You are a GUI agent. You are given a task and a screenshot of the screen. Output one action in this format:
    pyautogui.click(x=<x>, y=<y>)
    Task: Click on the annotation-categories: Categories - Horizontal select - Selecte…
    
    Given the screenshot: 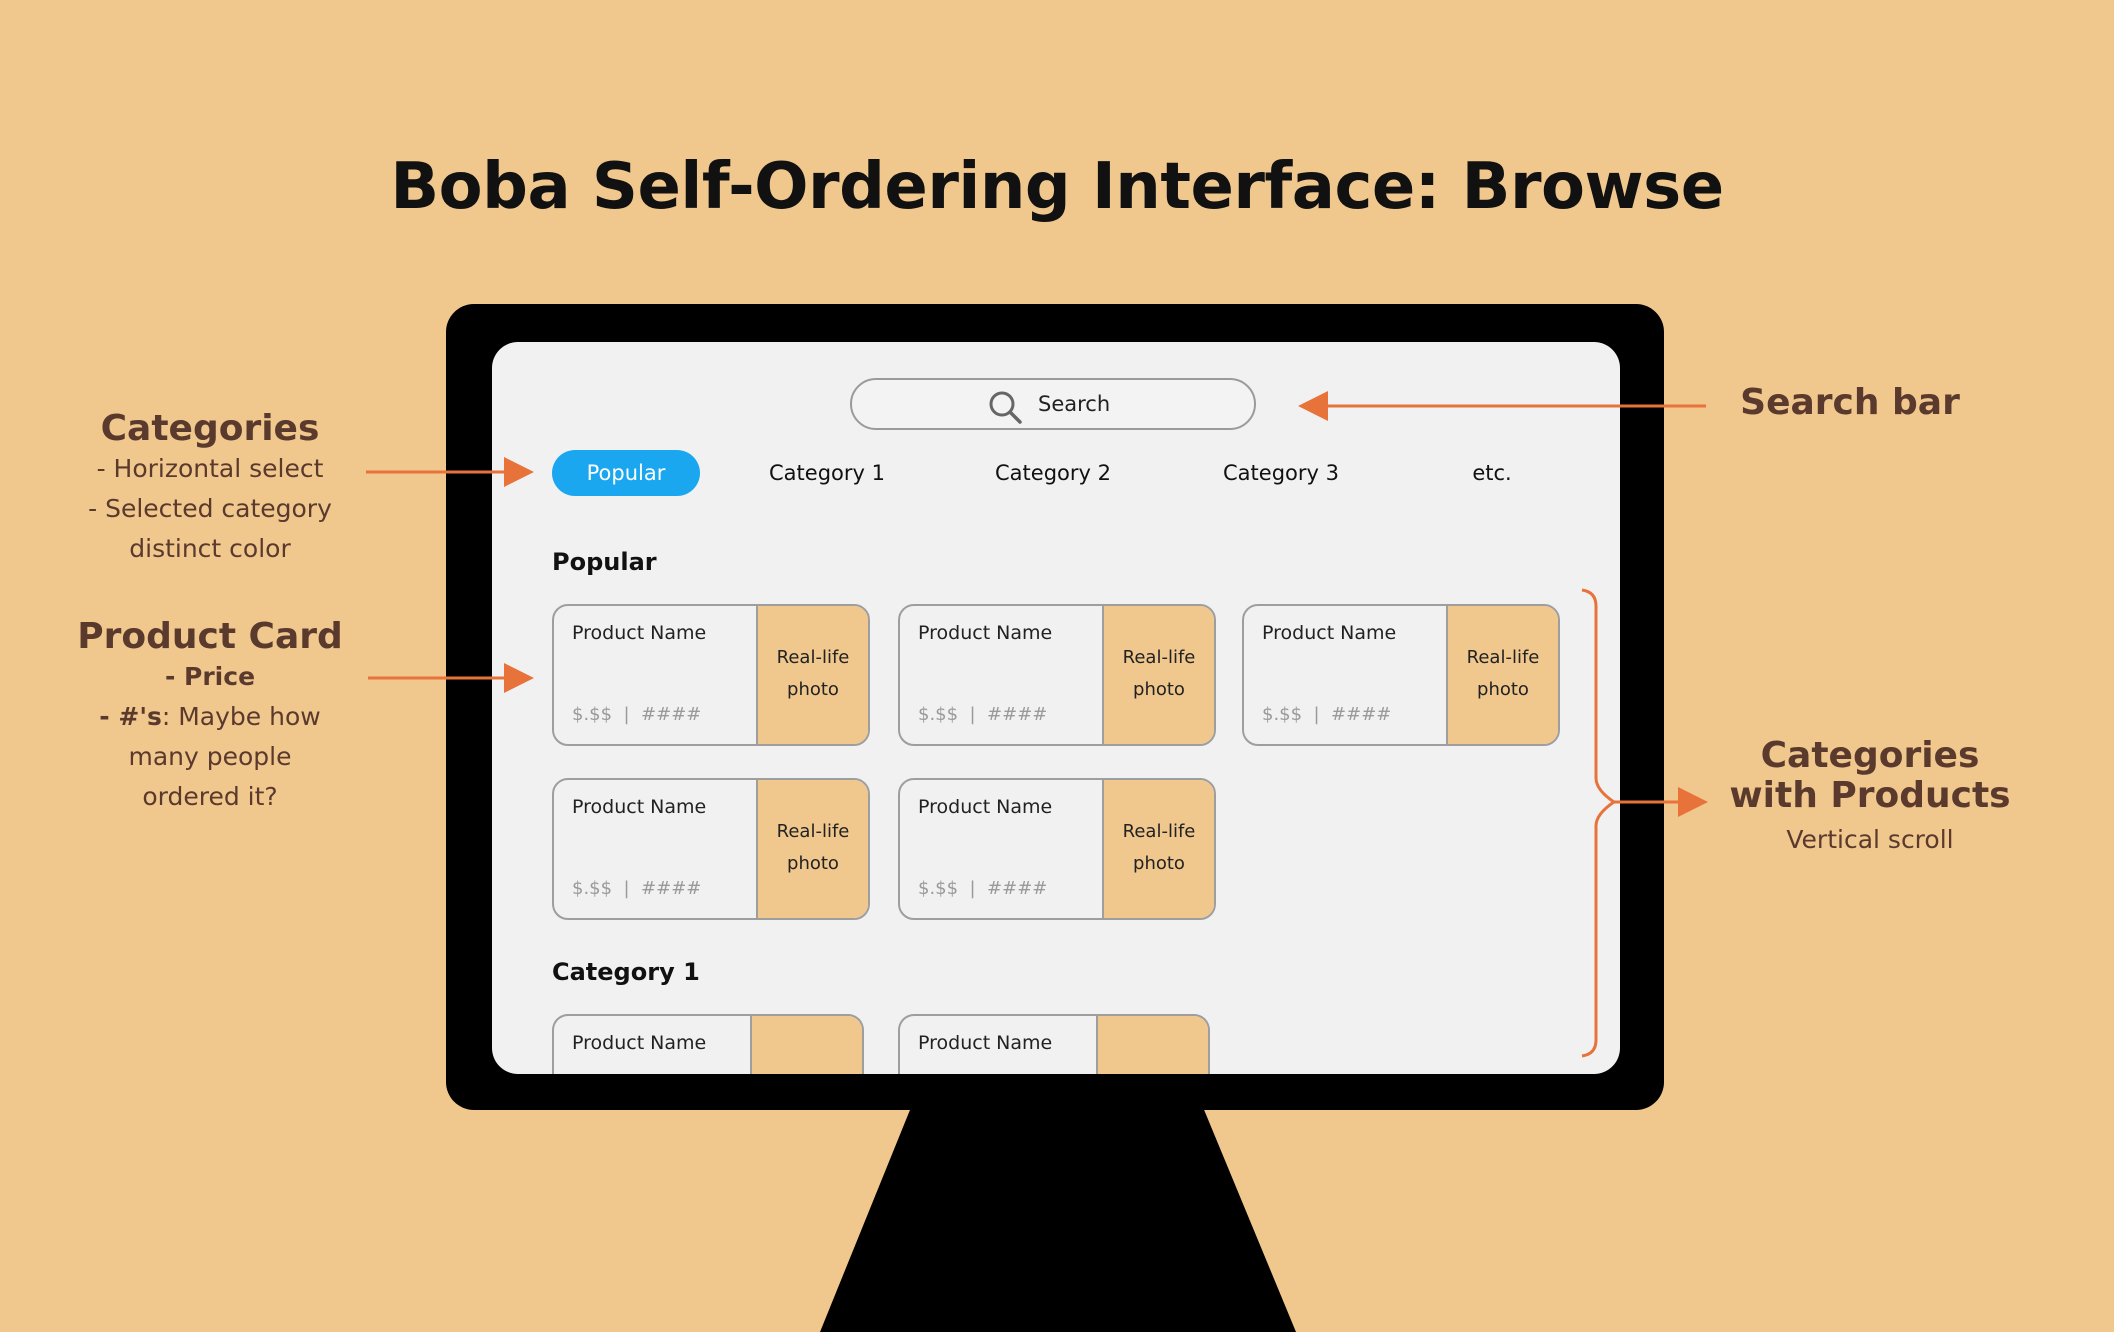 What is the action you would take?
    pyautogui.click(x=210, y=485)
    